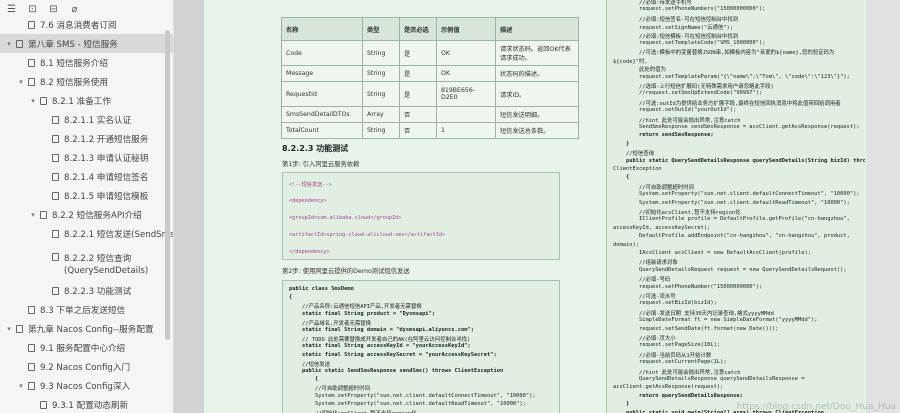 The image size is (900, 413). What do you see at coordinates (32, 9) in the screenshot?
I see `bookmark-icon: ⊡` at bounding box center [32, 9].